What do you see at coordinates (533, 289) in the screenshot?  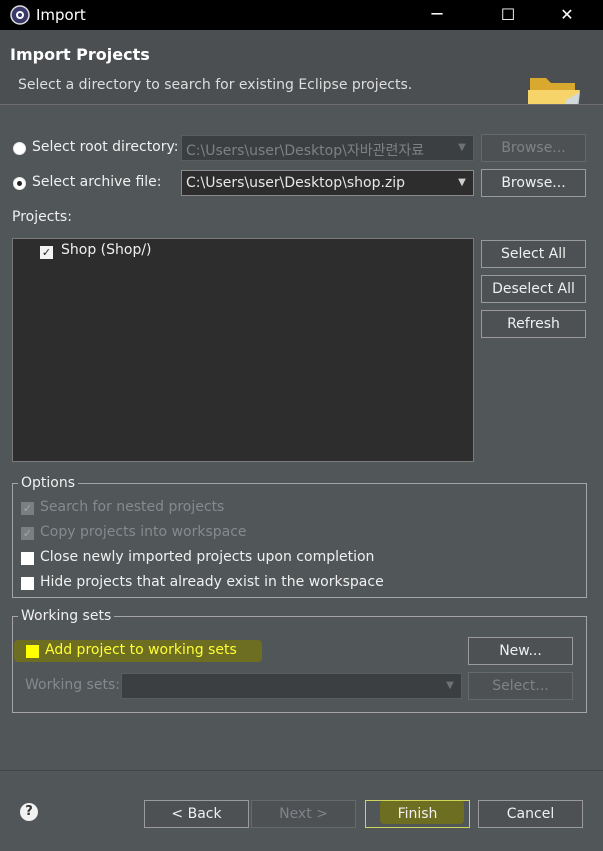 I see `deselect-all-button: Deselect All` at bounding box center [533, 289].